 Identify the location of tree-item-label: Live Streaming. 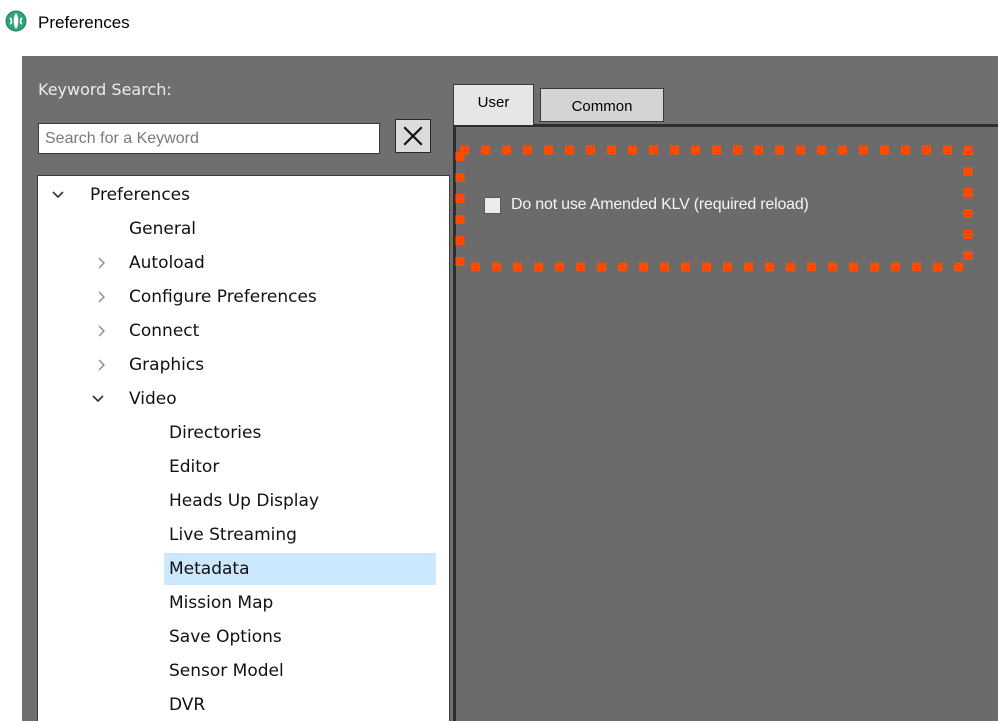
(233, 535).